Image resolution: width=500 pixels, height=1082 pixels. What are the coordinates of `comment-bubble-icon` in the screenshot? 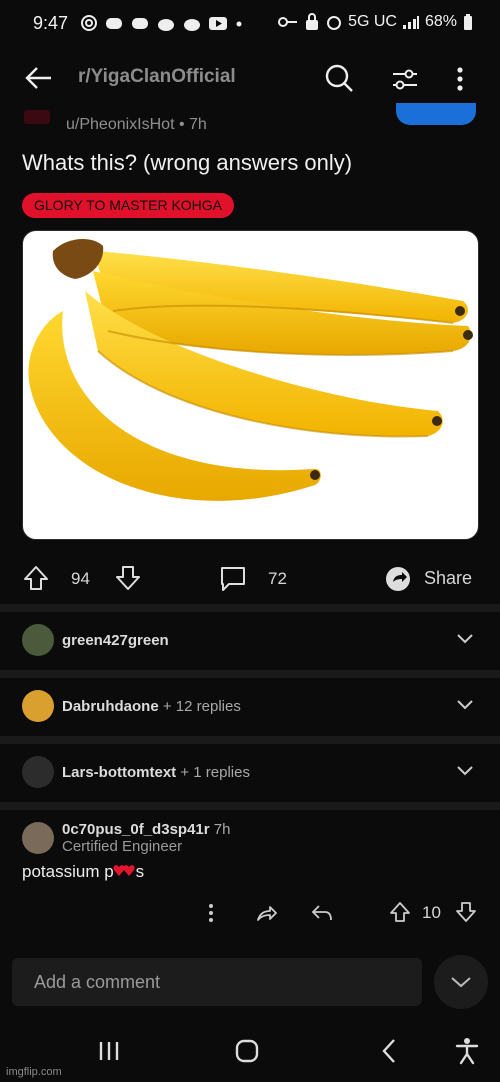 It's located at (233, 579).